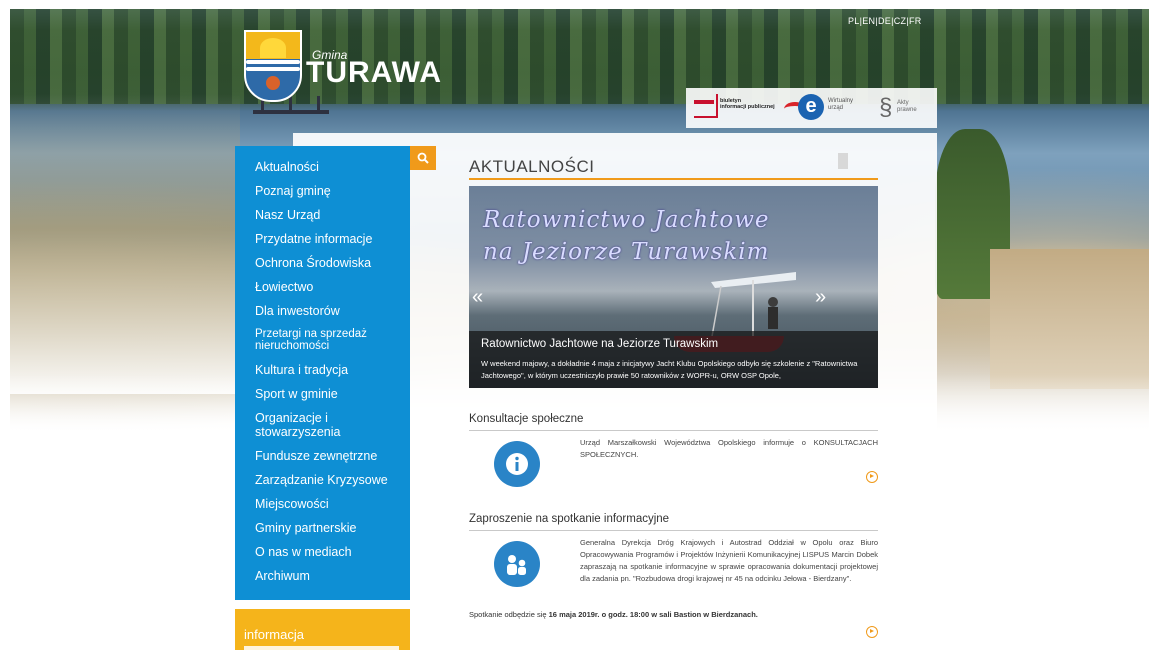 Image resolution: width=1149 pixels, height=650 pixels. I want to click on news-title-konsultacje: Konsultacje społeczne, so click(526, 419).